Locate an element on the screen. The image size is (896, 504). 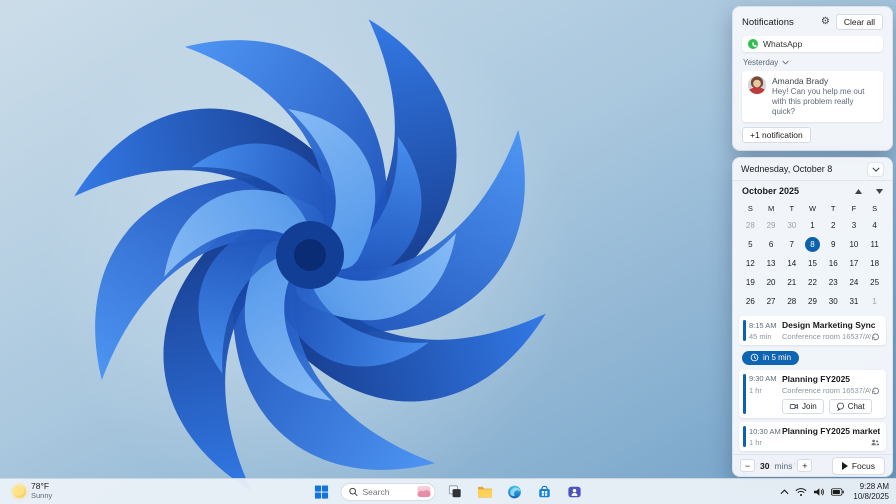
edge-button is located at coordinates (515, 492).